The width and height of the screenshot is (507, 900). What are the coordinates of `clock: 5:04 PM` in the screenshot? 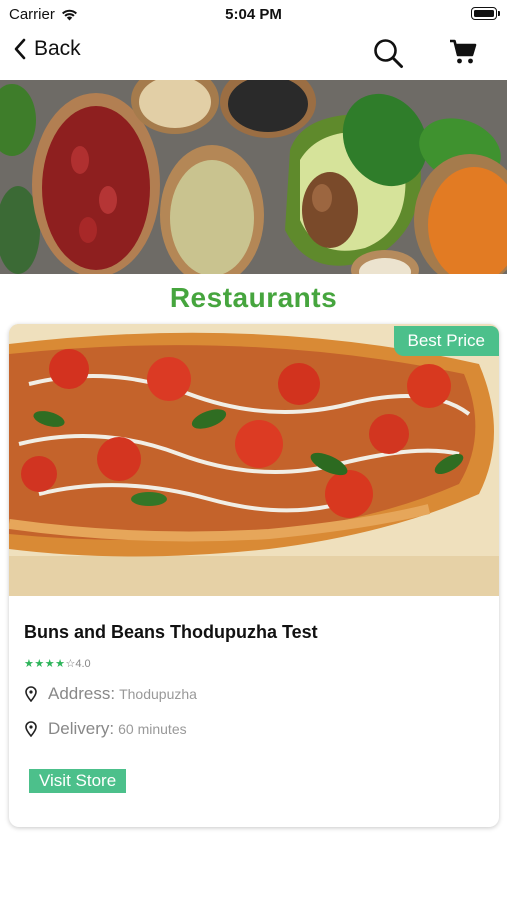 It's located at (253, 14).